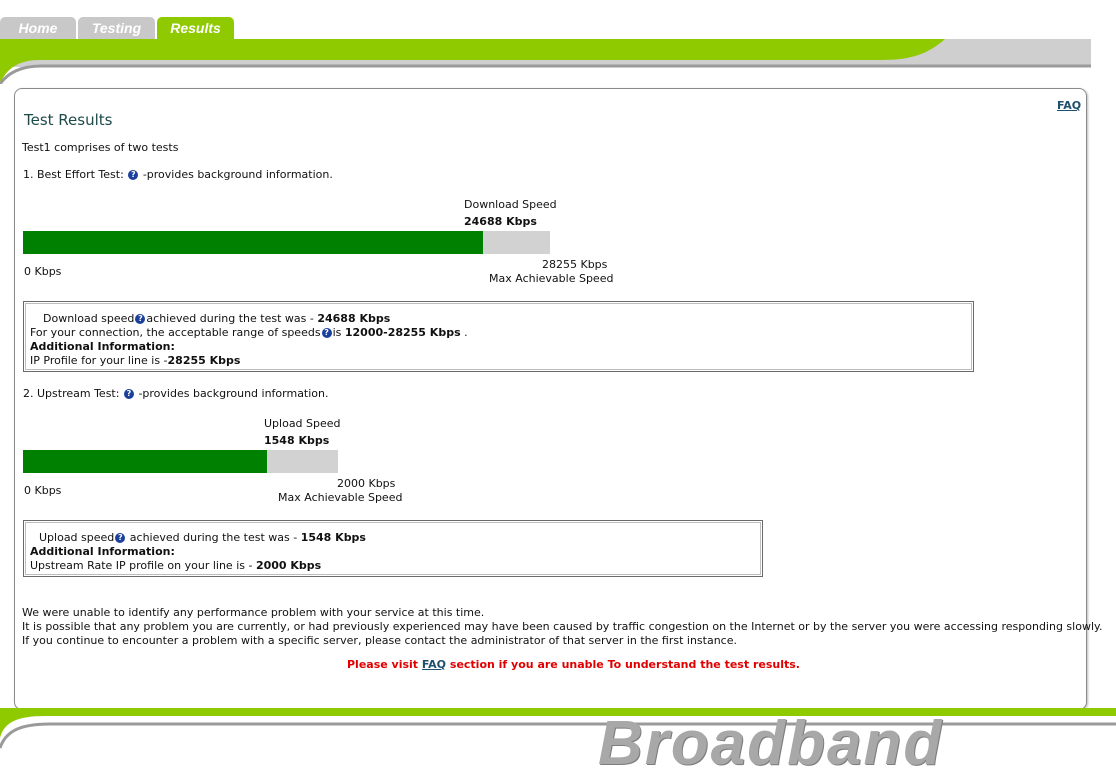 The image size is (1116, 779). Describe the element at coordinates (71, 393) in the screenshot. I see `test2-heading-label: 2. Upstream Test:` at that location.